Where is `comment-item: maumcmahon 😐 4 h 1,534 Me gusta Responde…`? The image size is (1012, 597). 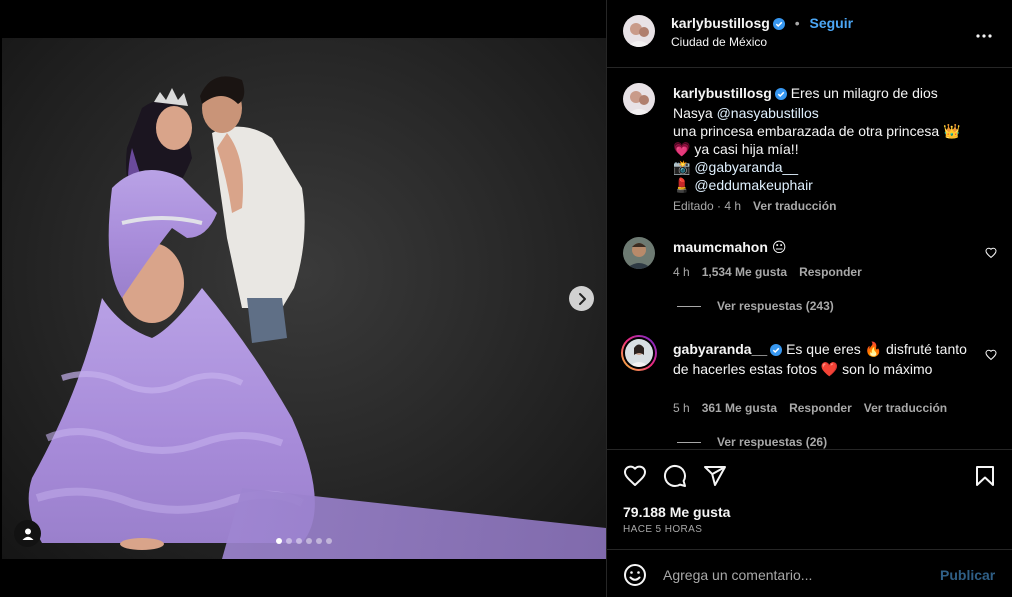 comment-item: maumcmahon 😐 4 h 1,534 Me gusta Responde… is located at coordinates (809, 278).